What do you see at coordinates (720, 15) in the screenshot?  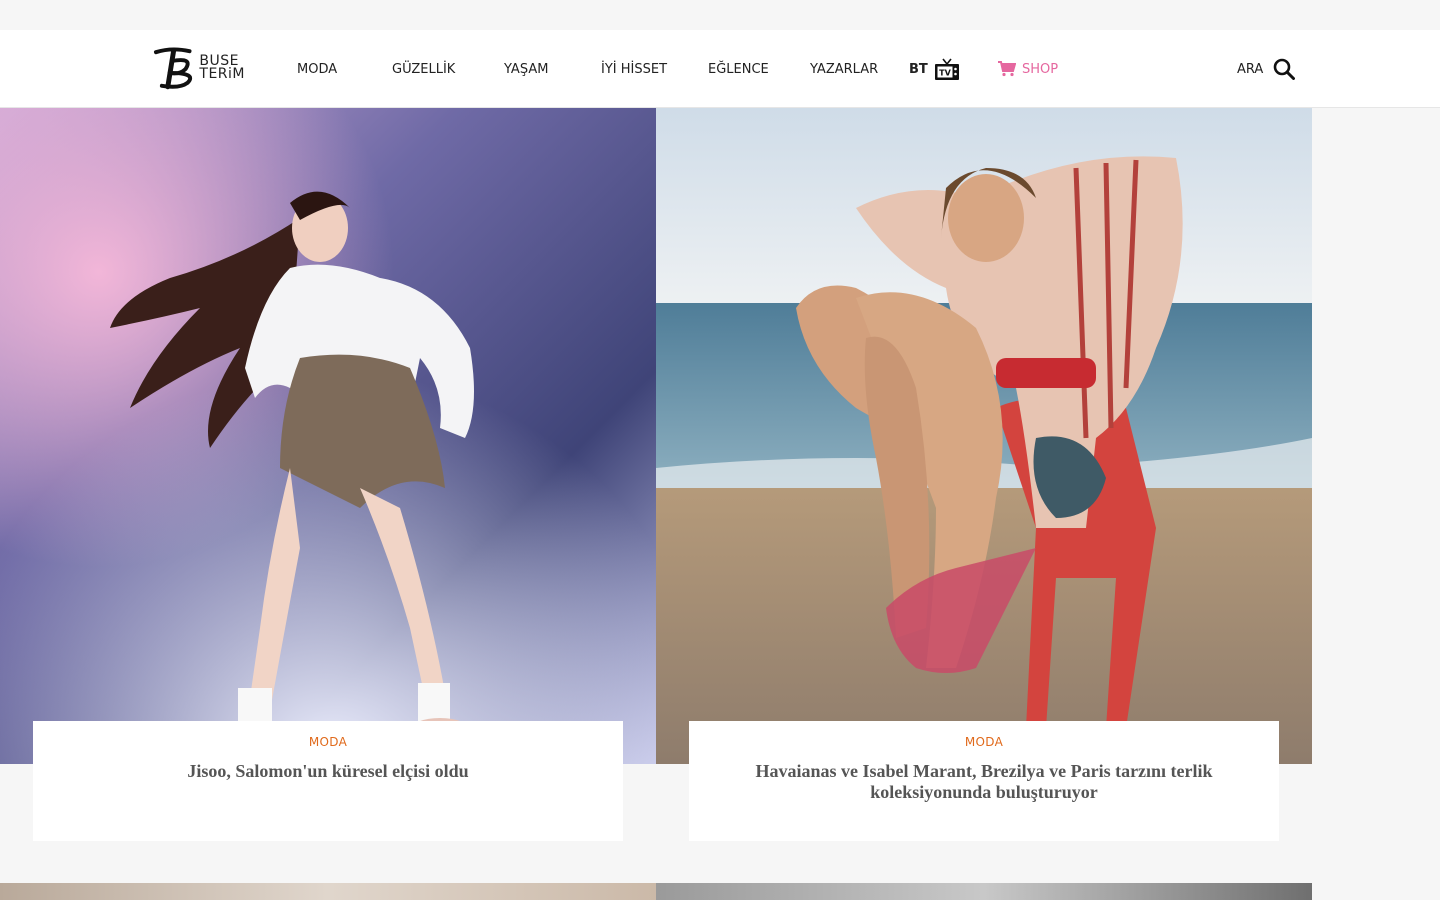 I see `top-strip` at bounding box center [720, 15].